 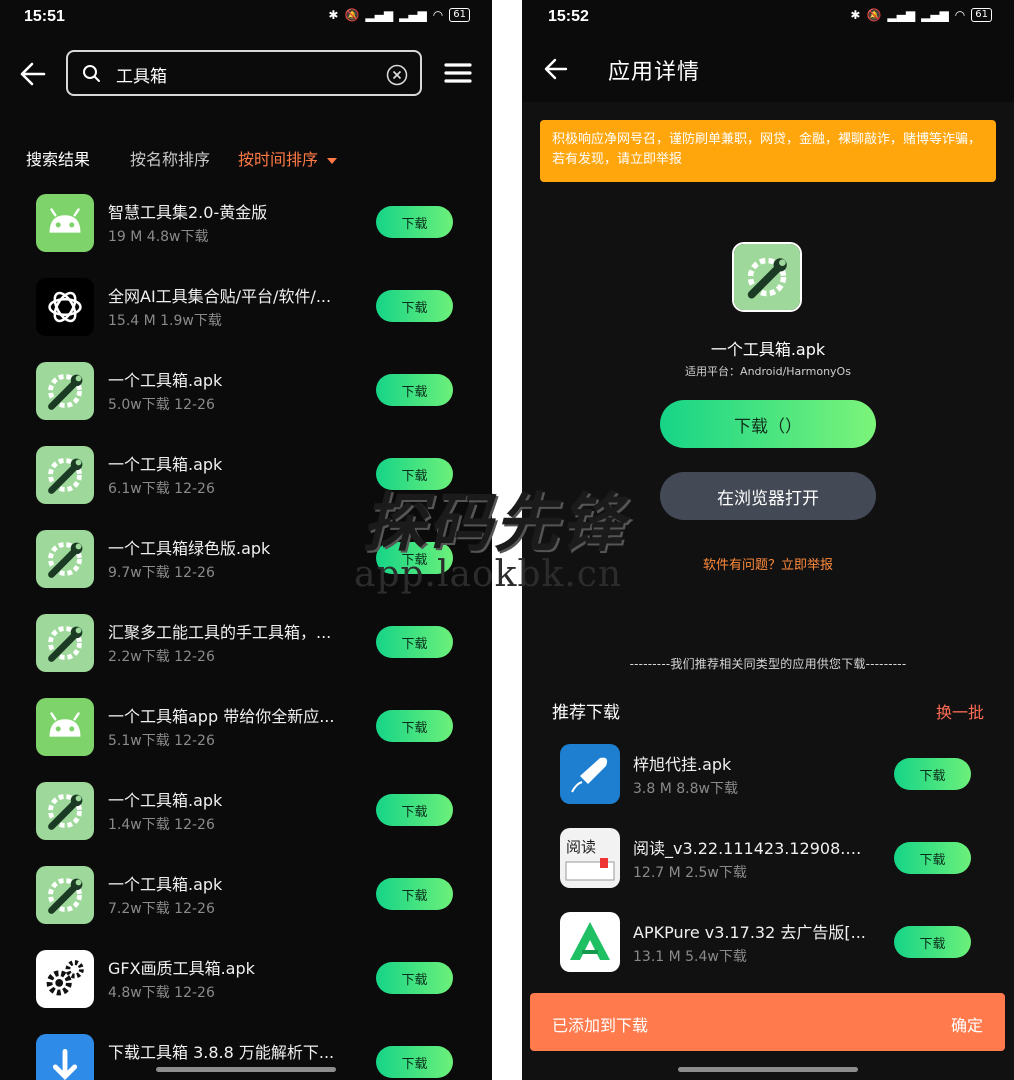 I want to click on report-link: 软件有问题？立即举报, so click(x=768, y=563).